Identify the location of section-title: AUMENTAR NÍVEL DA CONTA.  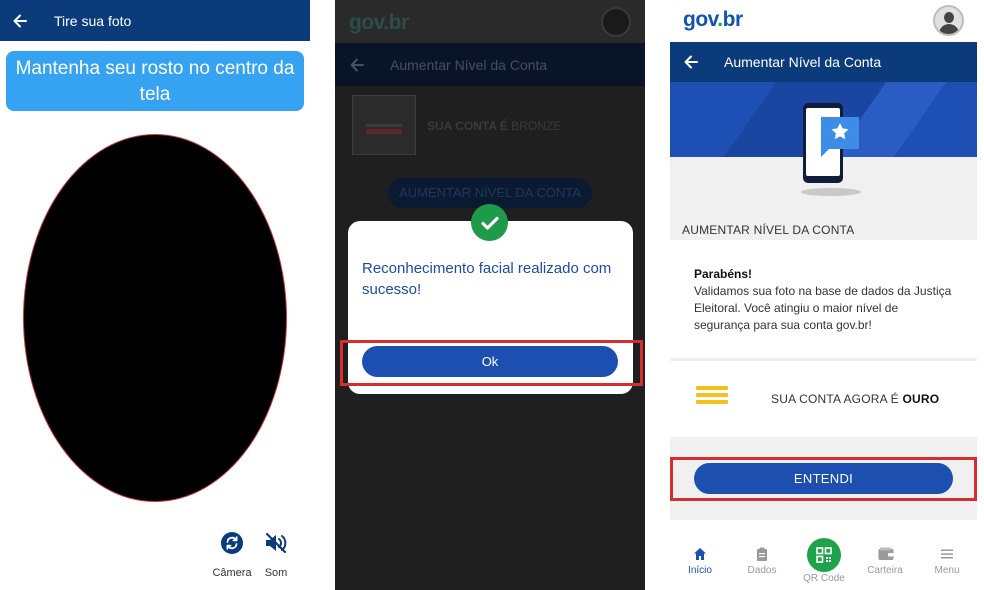
(768, 230).